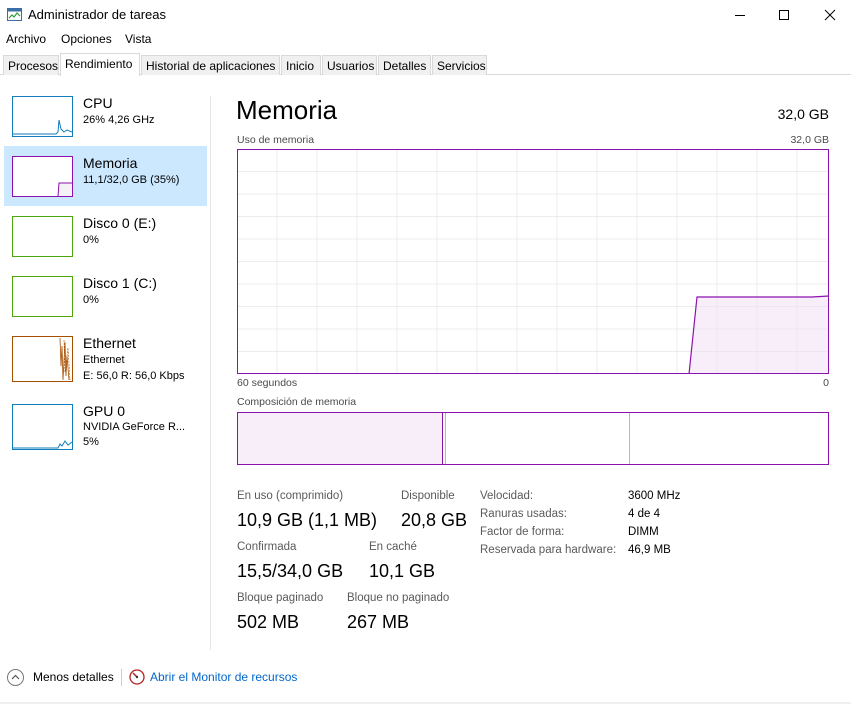 The height and width of the screenshot is (704, 851). What do you see at coordinates (349, 65) in the screenshot?
I see `tab-usuarios: Usuarios` at bounding box center [349, 65].